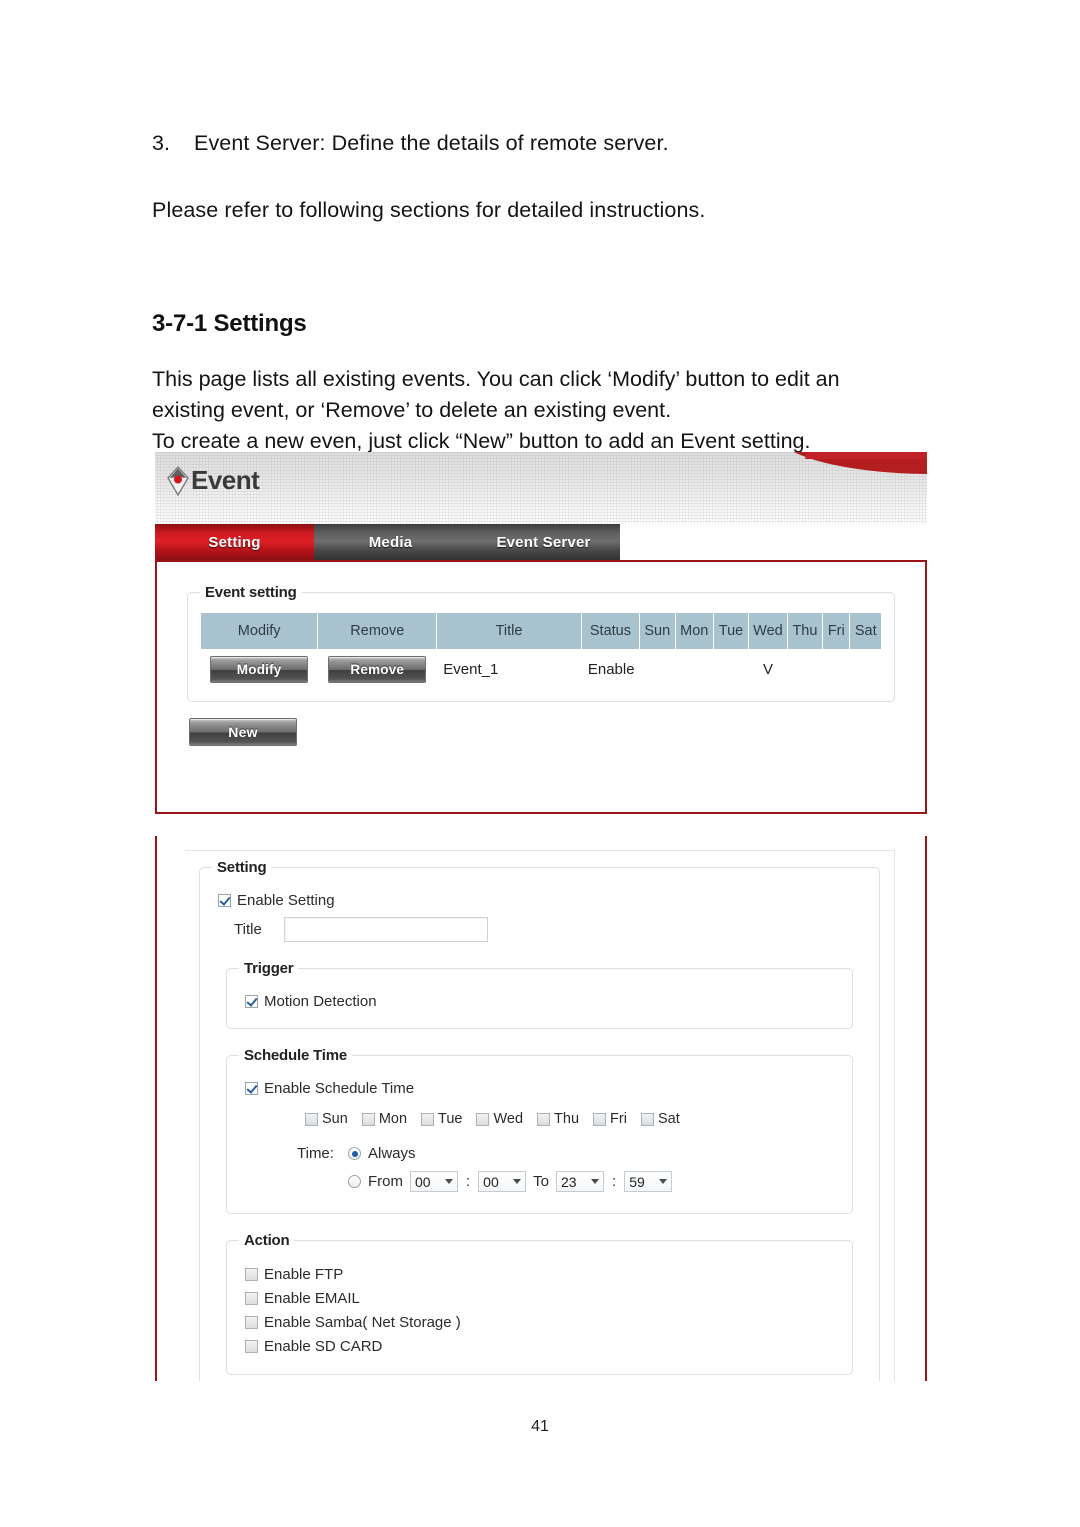  Describe the element at coordinates (568, 1153) in the screenshot. I see `time-always-row: Time: Always` at that location.